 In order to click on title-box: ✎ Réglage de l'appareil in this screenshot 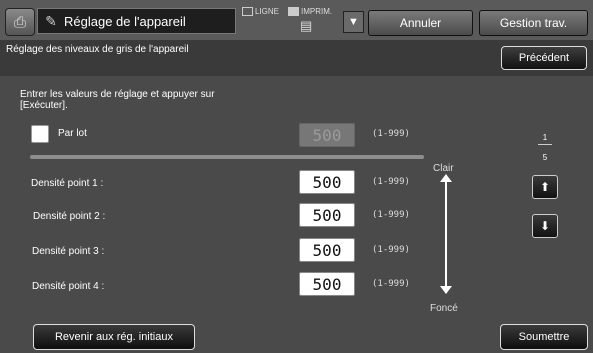, I will do `click(136, 21)`.